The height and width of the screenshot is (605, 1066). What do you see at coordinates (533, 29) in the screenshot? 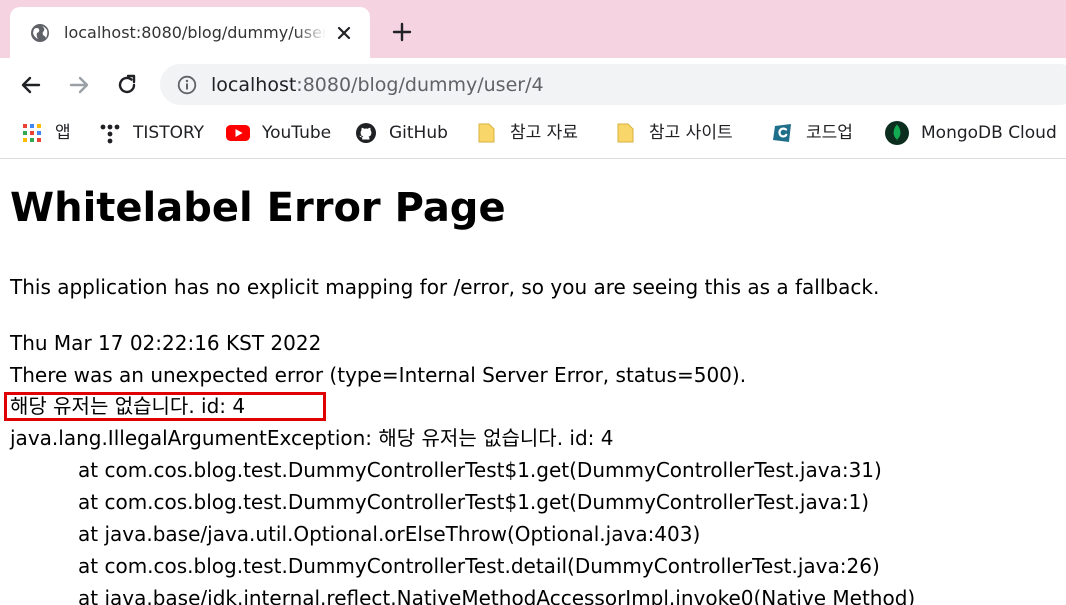
I see `tab-strip: localhost:8080/blog/dummy/user/4` at bounding box center [533, 29].